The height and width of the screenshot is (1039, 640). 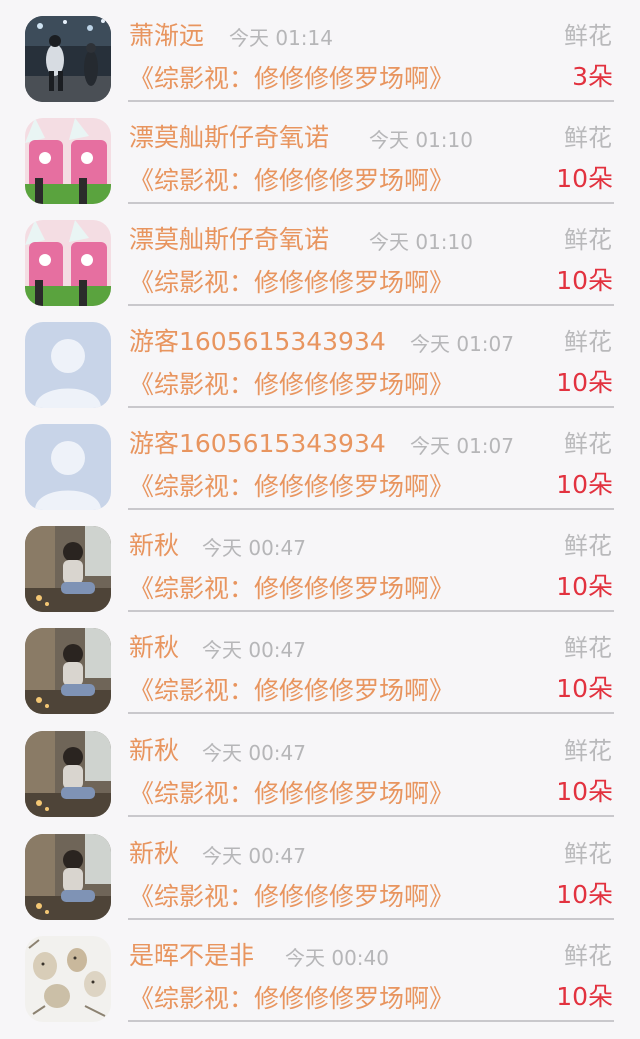 I want to click on user-name: 萧渐远, so click(x=166, y=36).